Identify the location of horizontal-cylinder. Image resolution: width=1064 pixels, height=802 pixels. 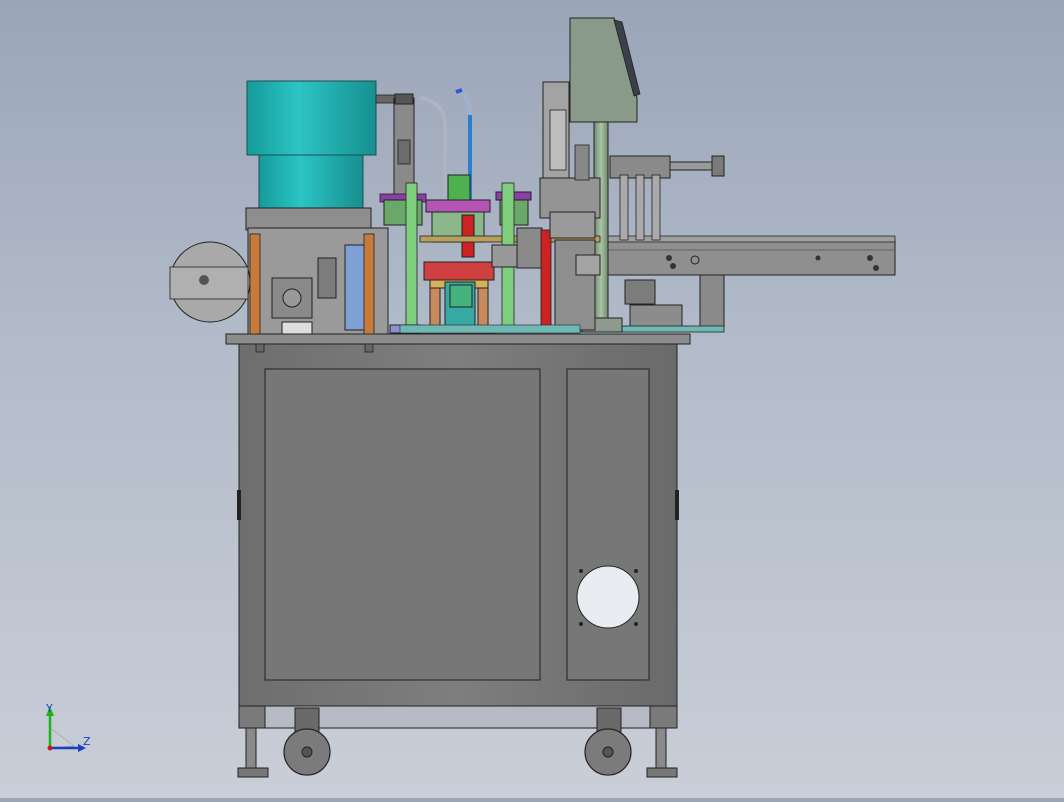
(667, 198).